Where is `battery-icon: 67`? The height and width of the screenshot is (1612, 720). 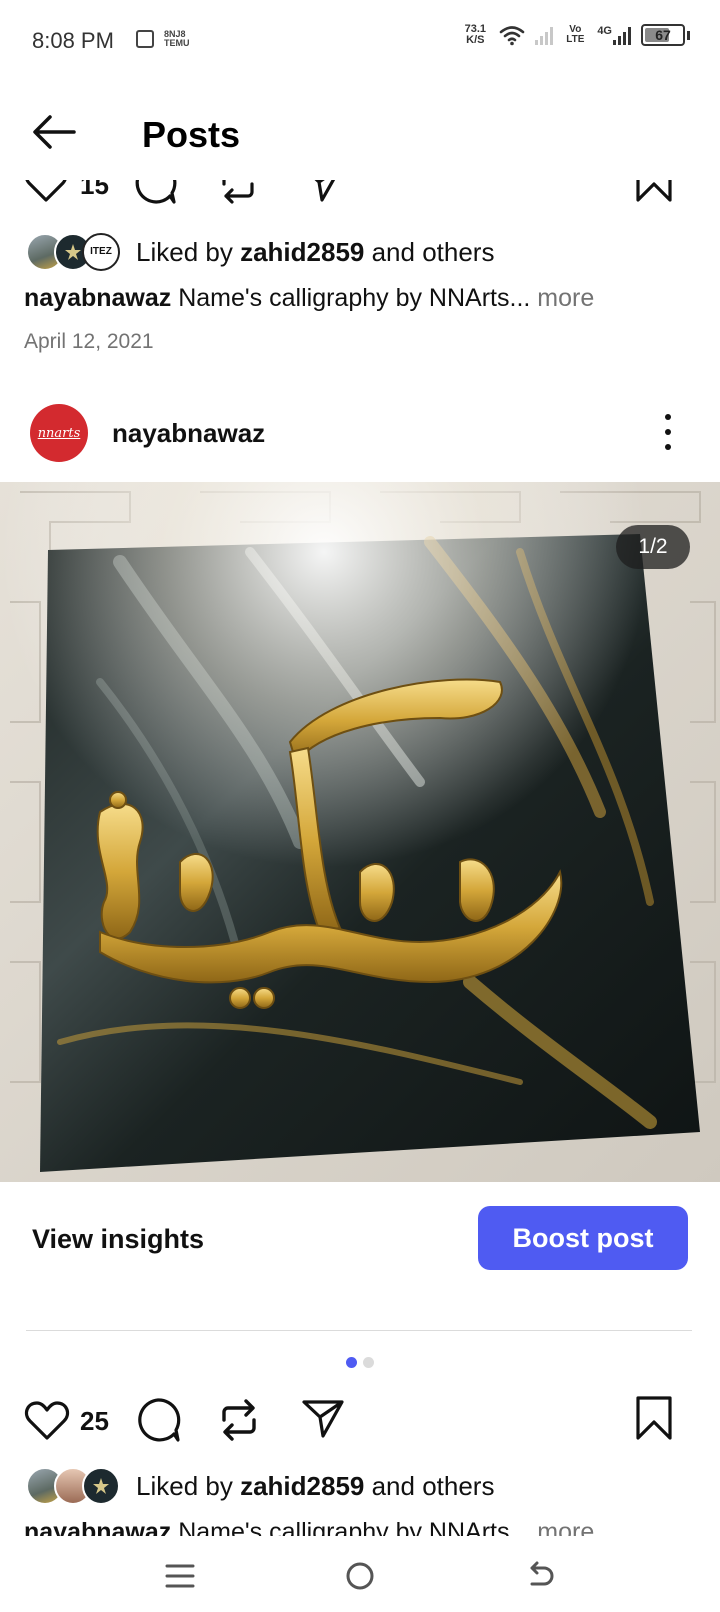 battery-icon: 67 is located at coordinates (663, 35).